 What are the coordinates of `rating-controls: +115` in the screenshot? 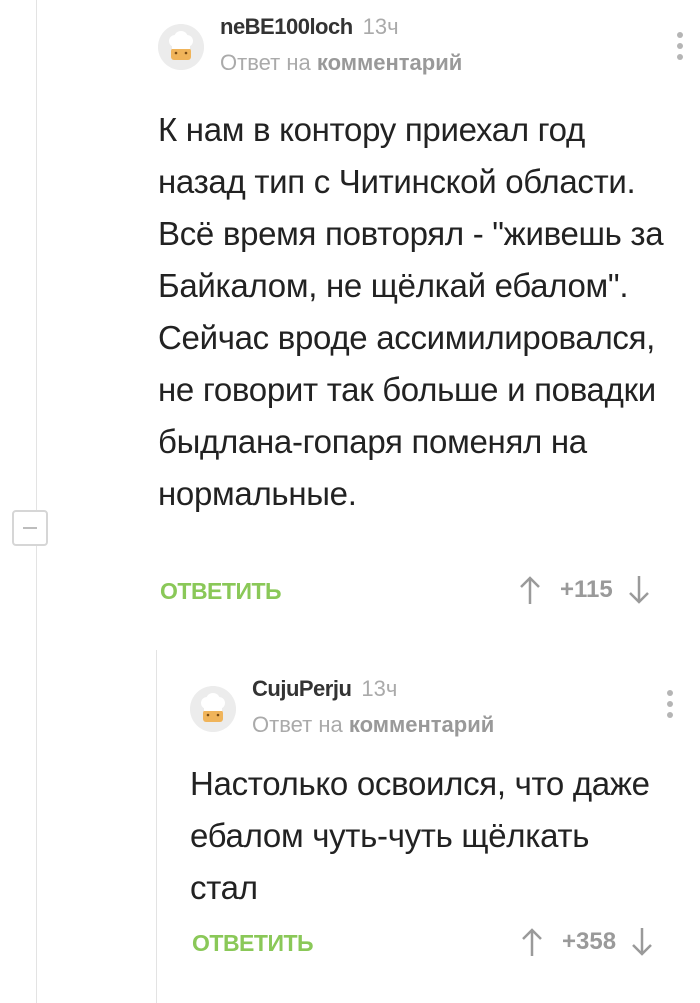 It's located at (584, 590).